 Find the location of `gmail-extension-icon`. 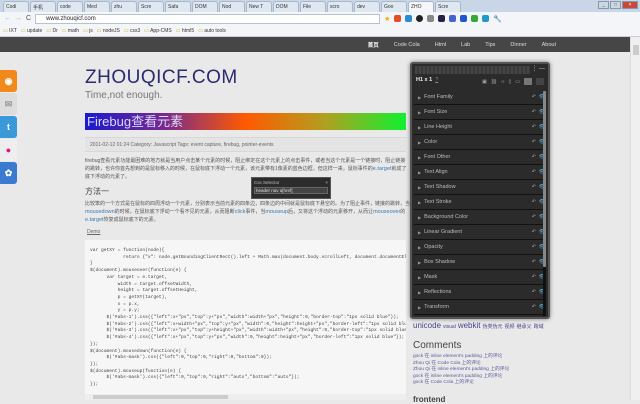

gmail-extension-icon is located at coordinates (431, 18).